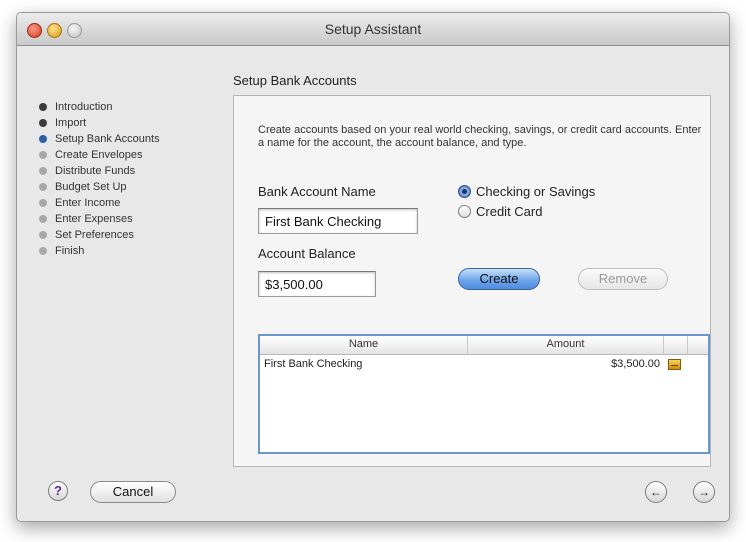  What do you see at coordinates (499, 279) in the screenshot?
I see `create-button: Create` at bounding box center [499, 279].